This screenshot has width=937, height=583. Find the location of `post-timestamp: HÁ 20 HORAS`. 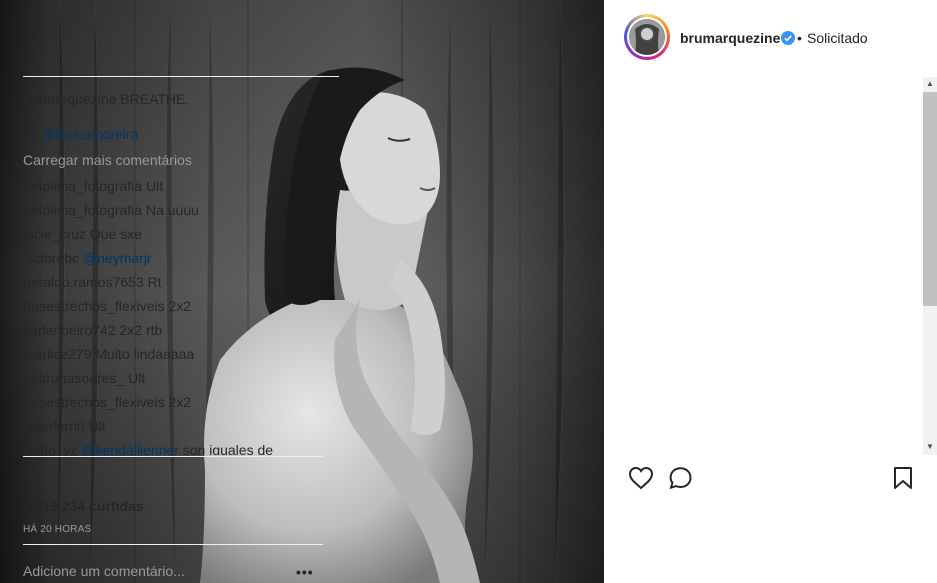

post-timestamp: HÁ 20 HORAS is located at coordinates (57, 529).